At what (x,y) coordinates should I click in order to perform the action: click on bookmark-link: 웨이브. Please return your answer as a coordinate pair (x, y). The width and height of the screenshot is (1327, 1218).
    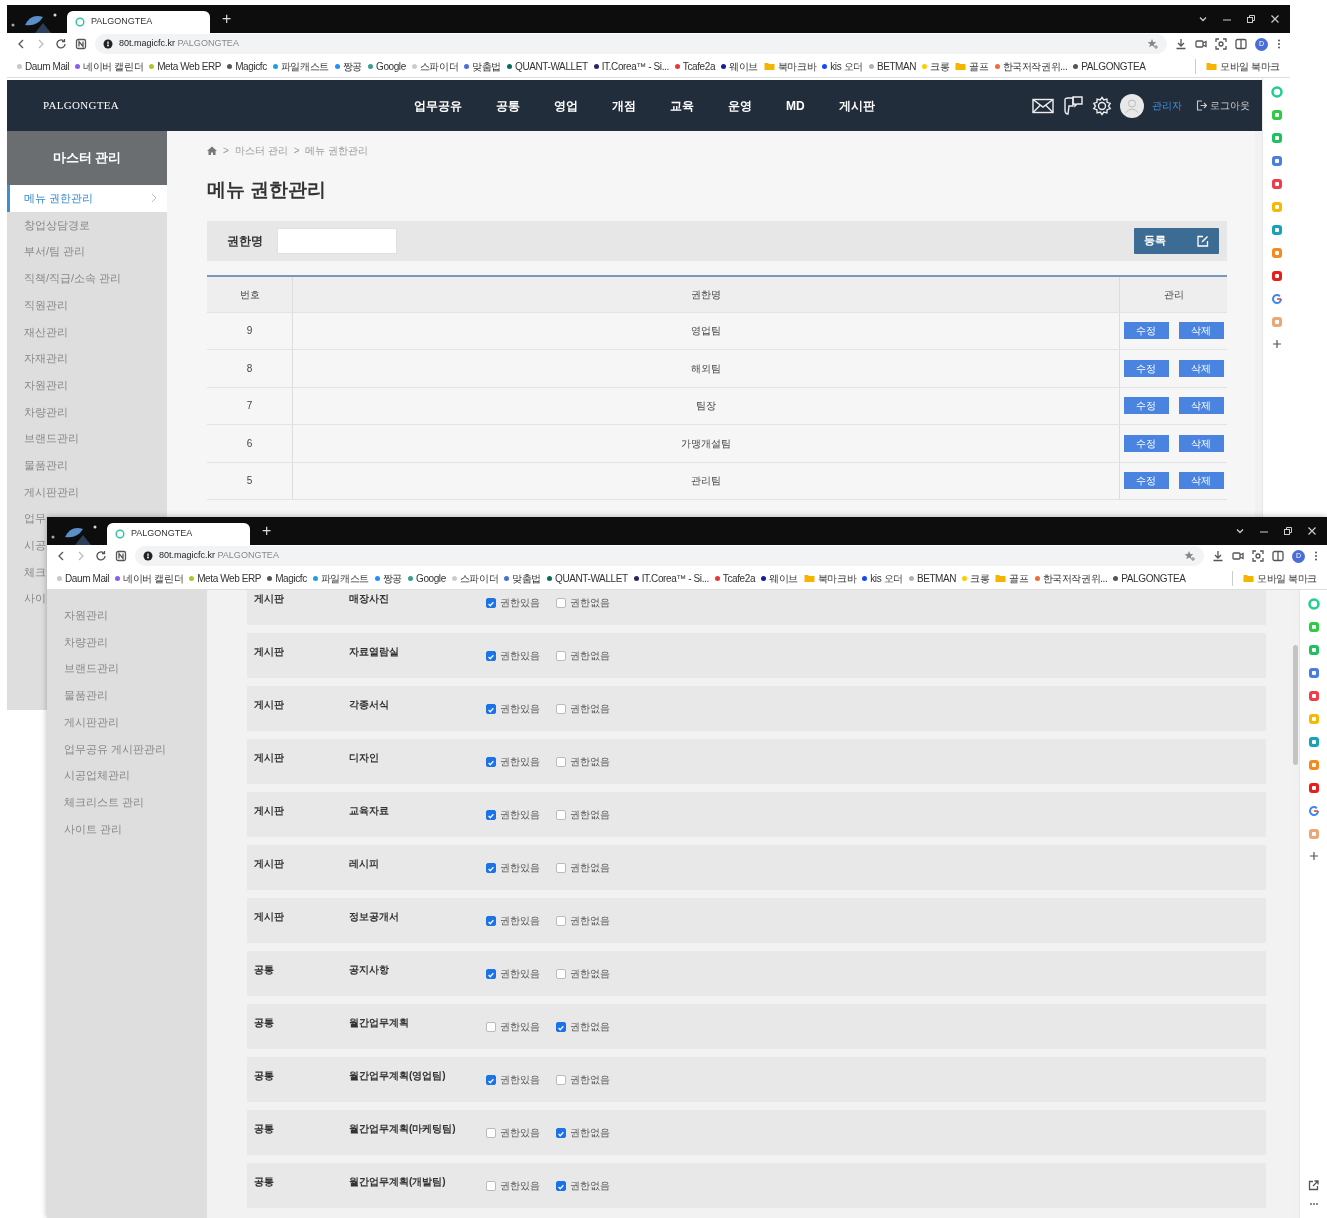
    Looking at the image, I should click on (779, 578).